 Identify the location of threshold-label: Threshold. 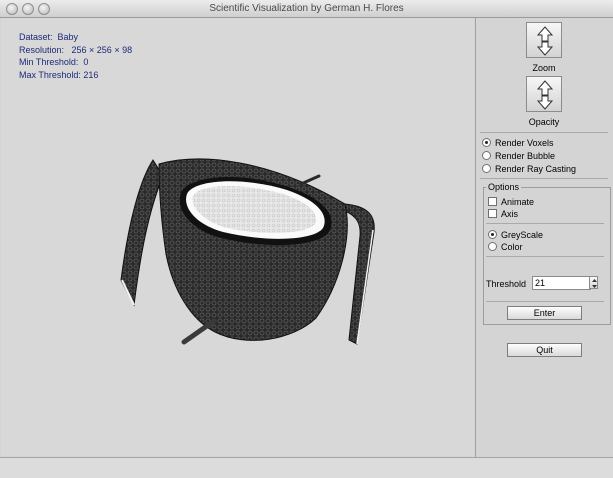
(506, 284).